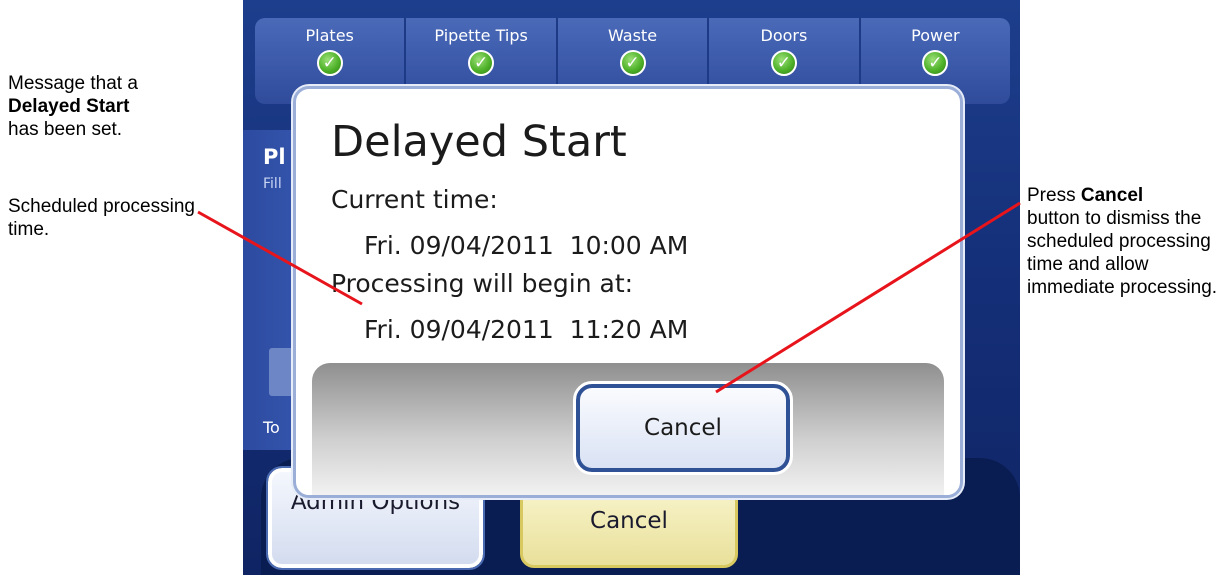  I want to click on background-subtitle-partial: Fill, so click(272, 184).